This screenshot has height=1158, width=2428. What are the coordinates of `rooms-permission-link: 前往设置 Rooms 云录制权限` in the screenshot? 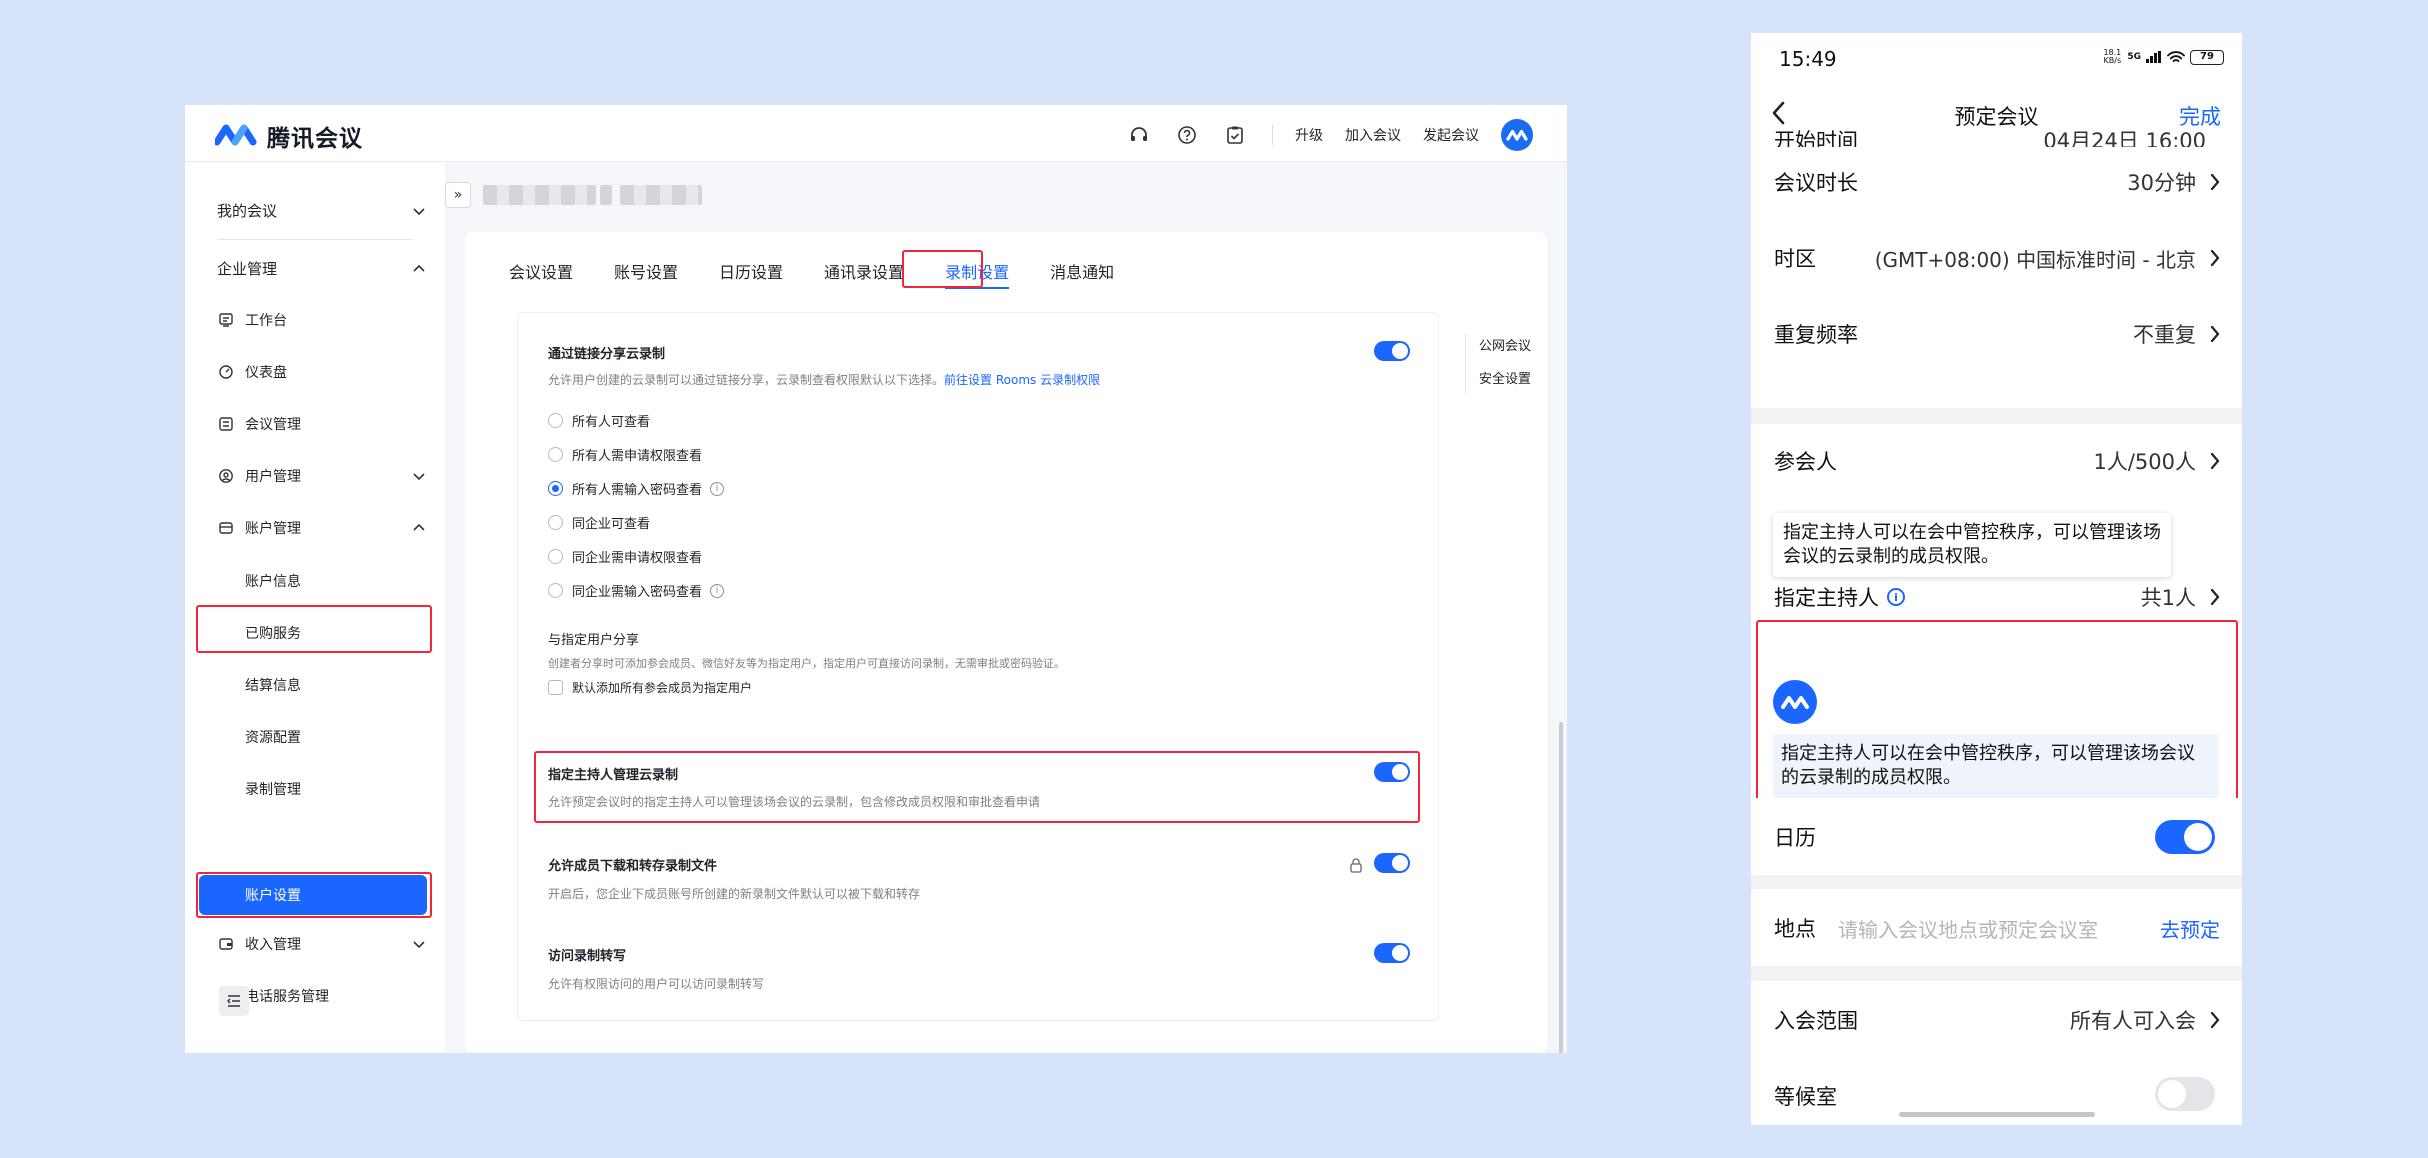 It's located at (1022, 380).